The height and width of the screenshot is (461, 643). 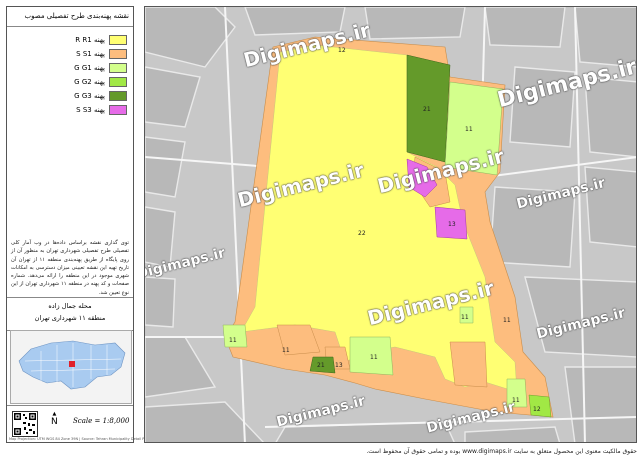 What do you see at coordinates (362, 233) in the screenshot?
I see `zone-label: 22` at bounding box center [362, 233].